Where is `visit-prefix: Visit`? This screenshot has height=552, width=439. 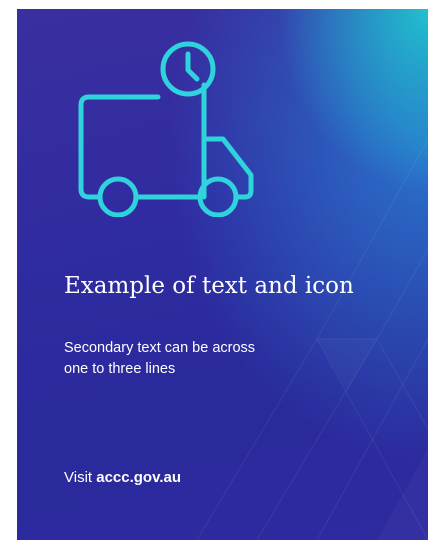 visit-prefix: Visit is located at coordinates (80, 477).